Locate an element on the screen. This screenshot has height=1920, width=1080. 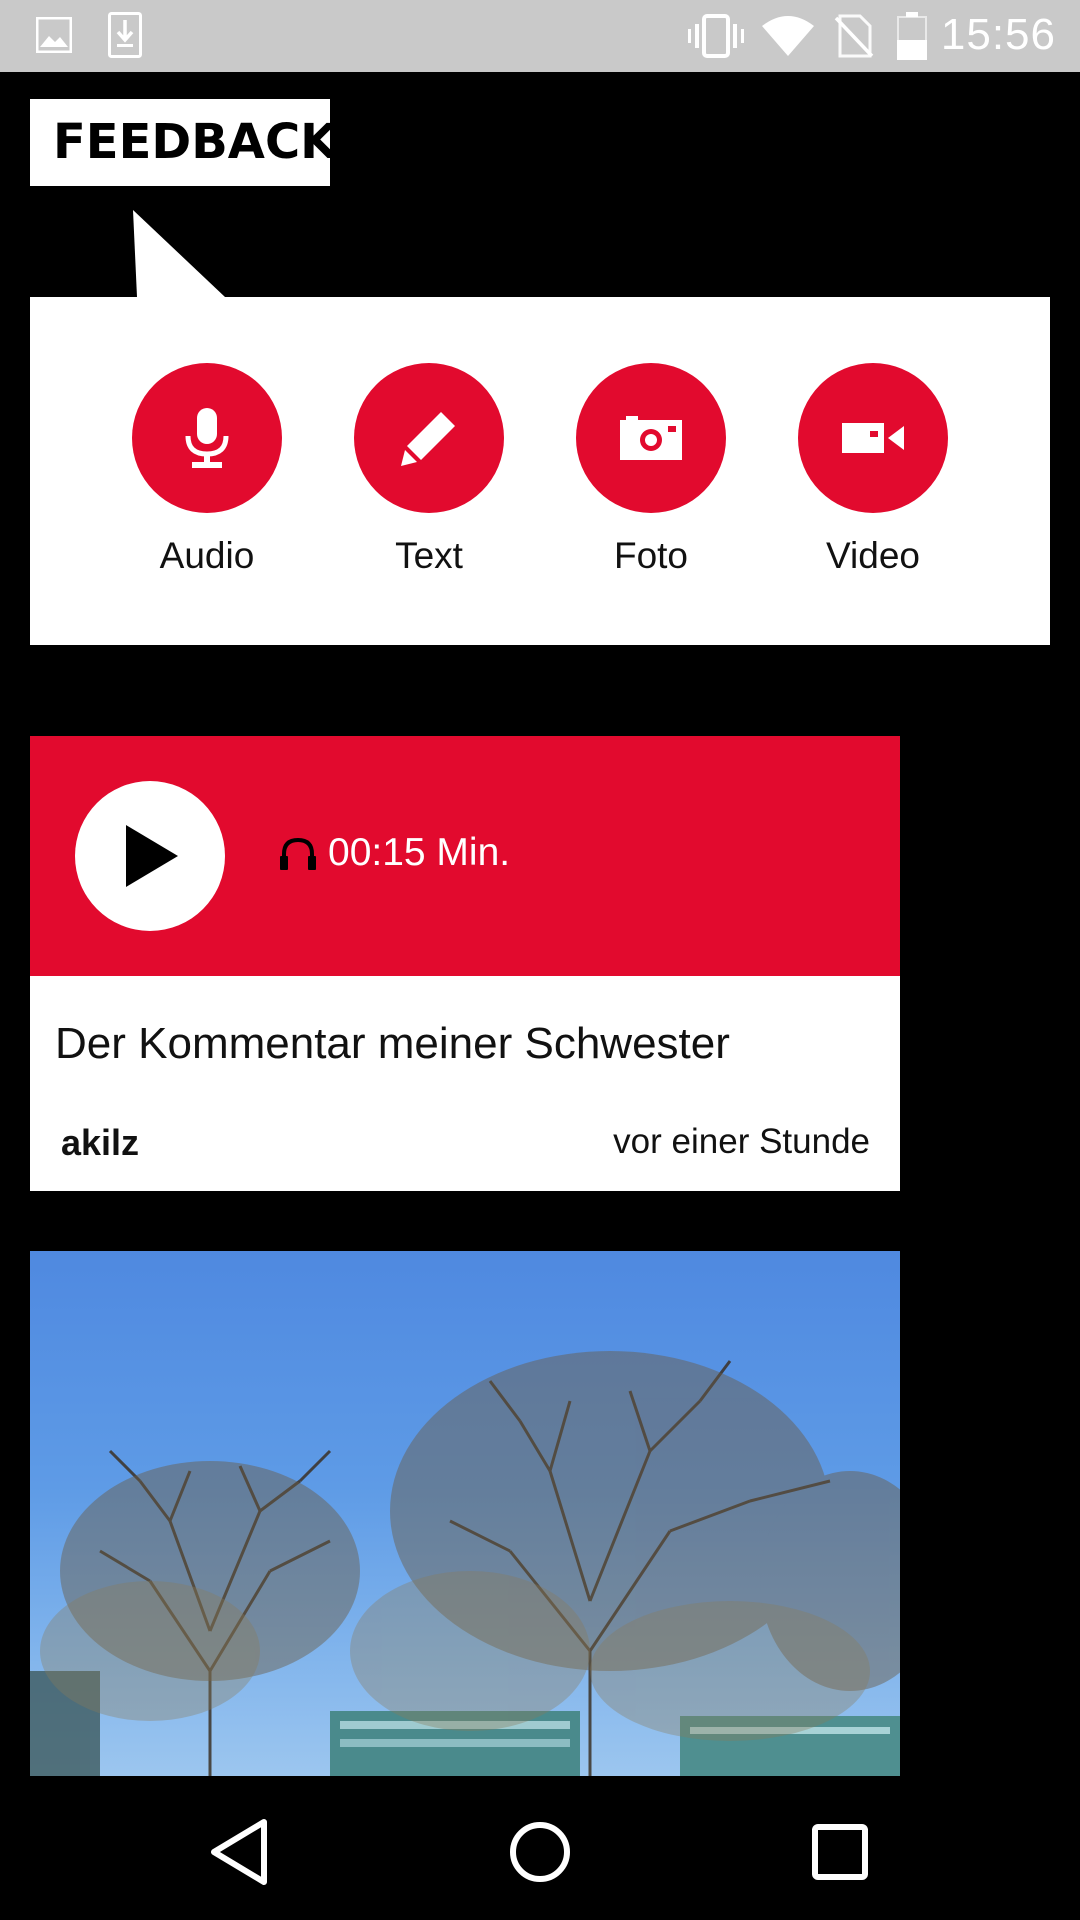
navigation-bar is located at coordinates (540, 1848).